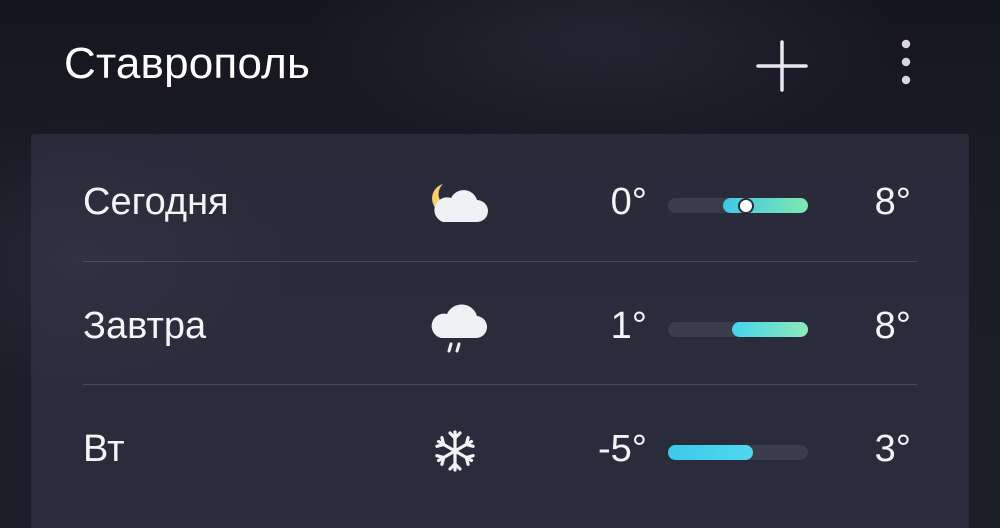 The image size is (1000, 528). Describe the element at coordinates (628, 202) in the screenshot. I see `min-temperature: 0°` at that location.